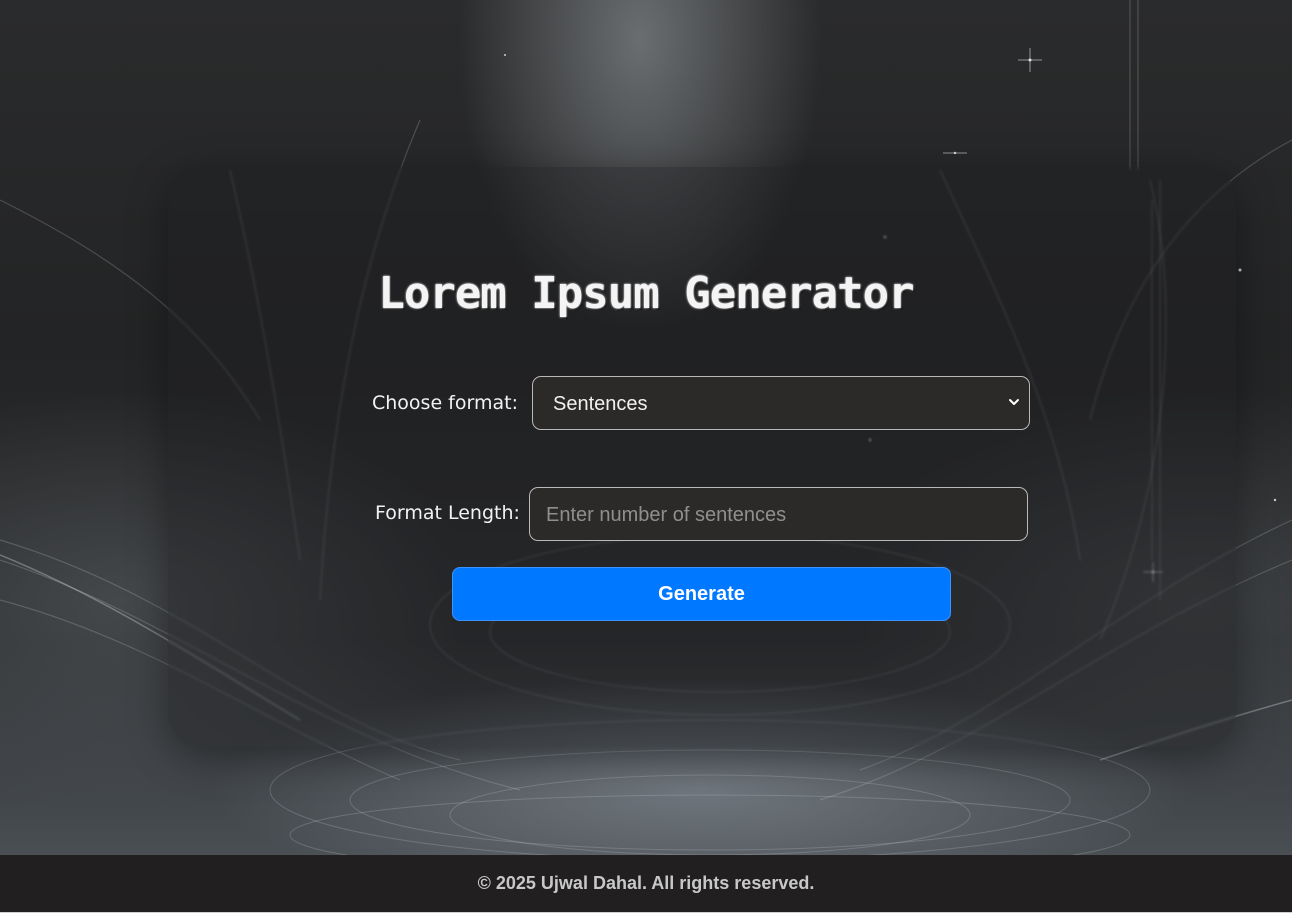 This screenshot has height=913, width=1292. I want to click on page-title: Lorem Ipsum Generator, so click(646, 293).